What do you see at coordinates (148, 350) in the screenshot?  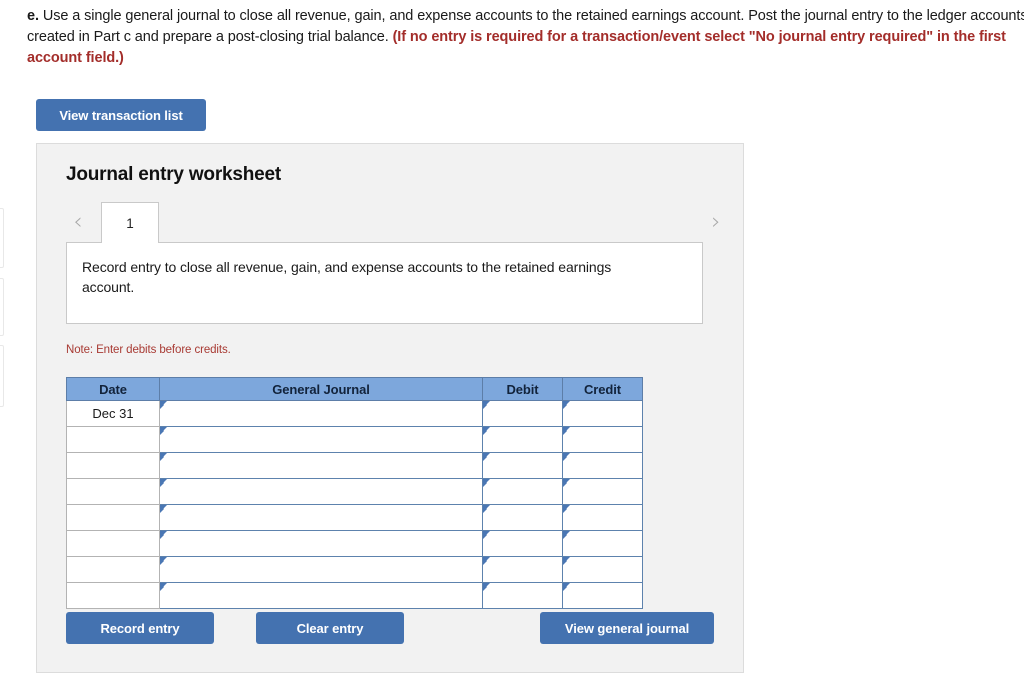 I see `debits-before-credits-note: Note: Enter debits before credits.` at bounding box center [148, 350].